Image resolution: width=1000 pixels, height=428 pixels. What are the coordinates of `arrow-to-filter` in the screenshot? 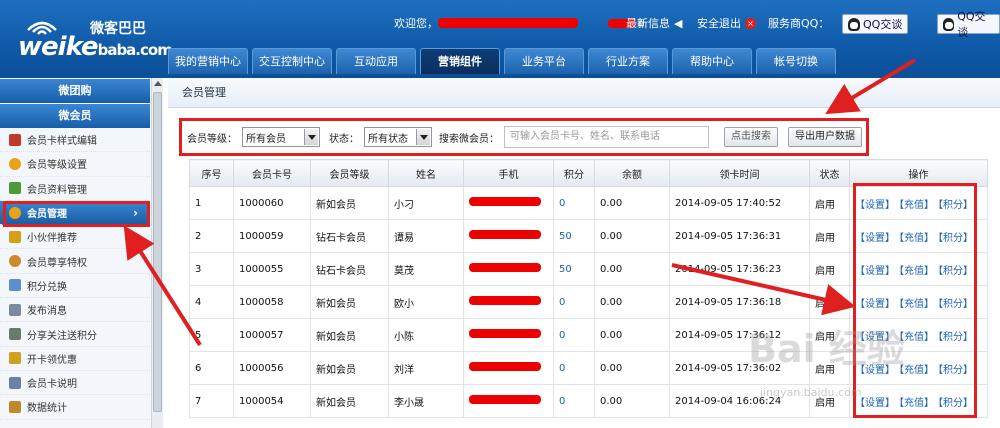 It's located at (871, 86).